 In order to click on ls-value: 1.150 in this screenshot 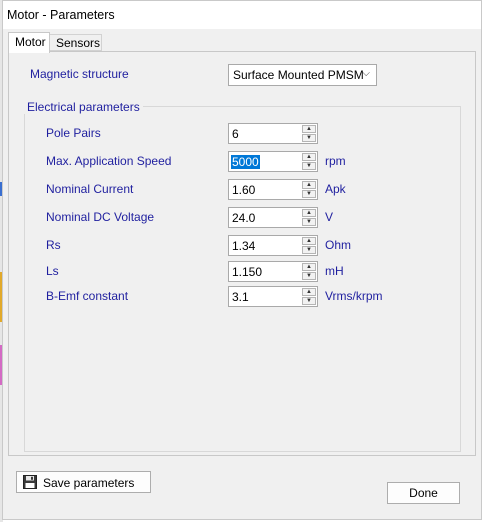, I will do `click(247, 272)`.